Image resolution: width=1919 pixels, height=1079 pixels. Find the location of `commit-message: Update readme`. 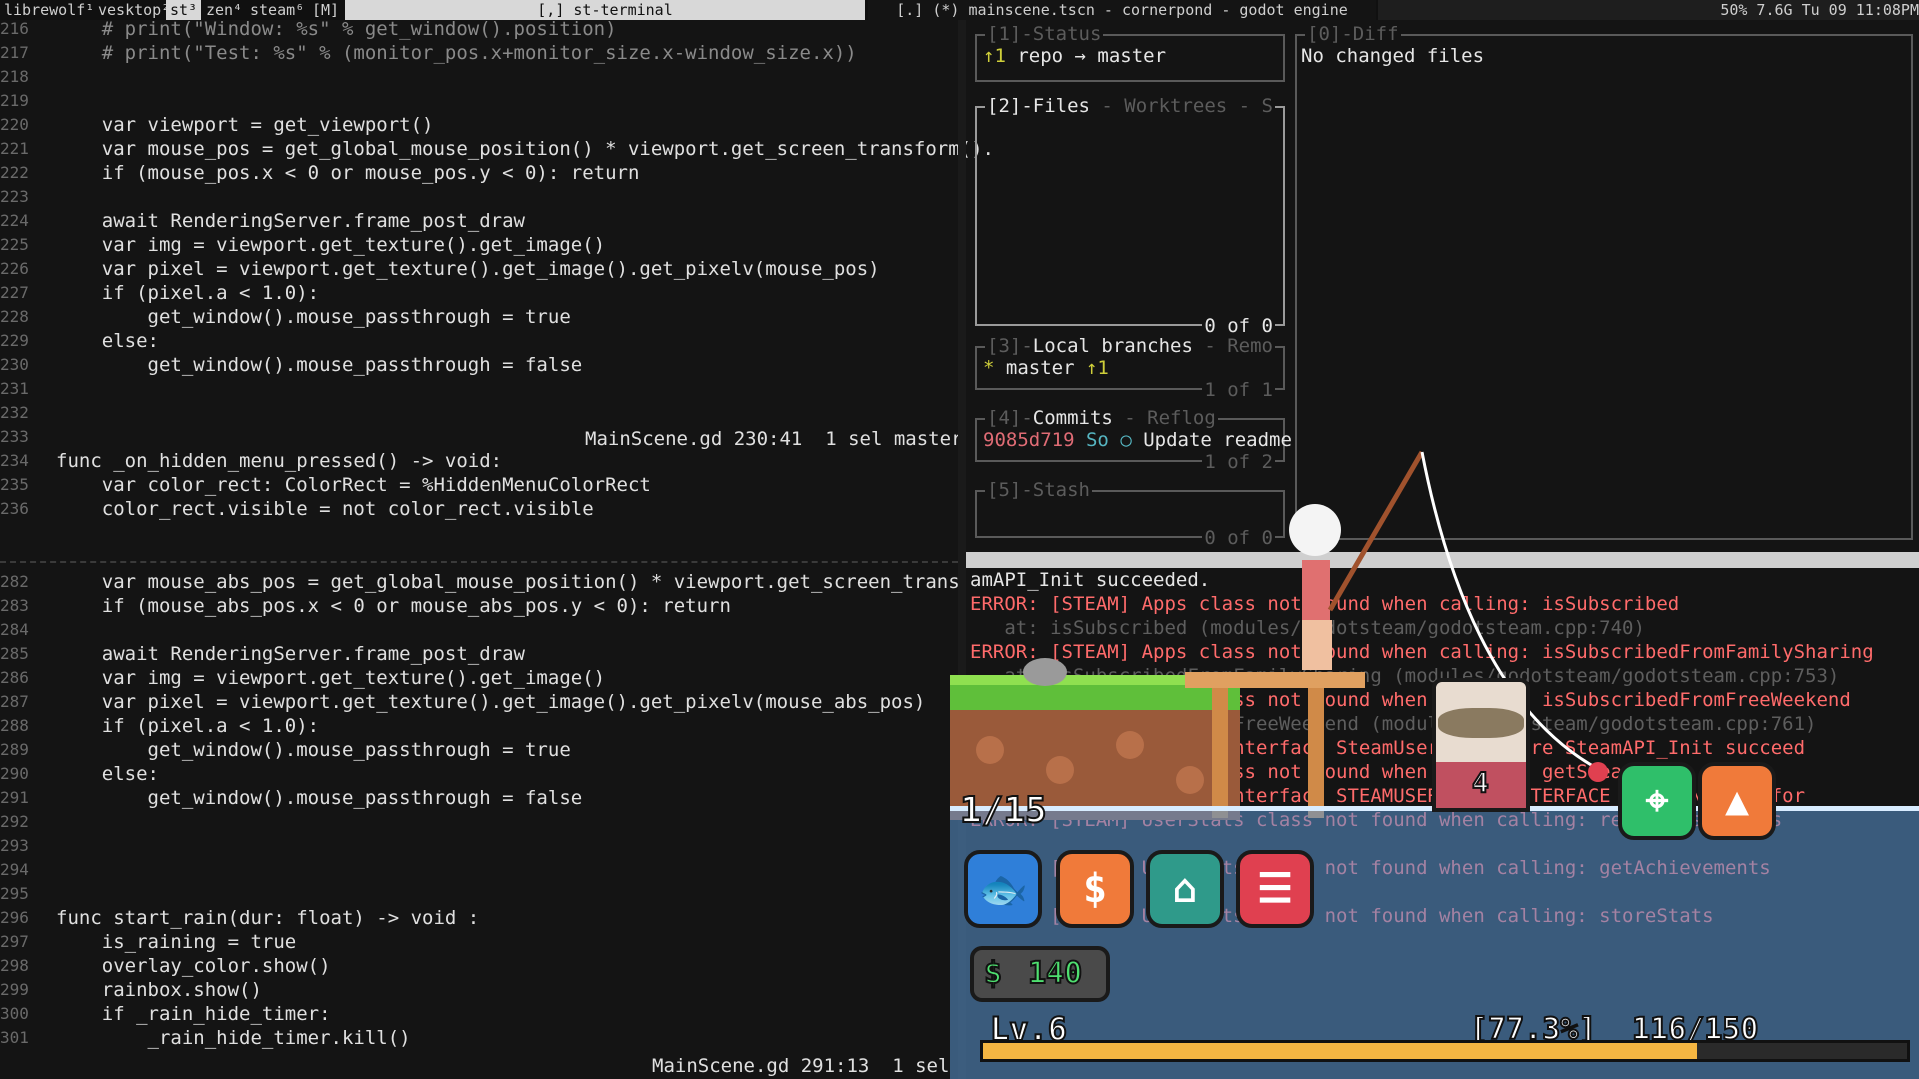

commit-message: Update readme is located at coordinates (1211, 440).